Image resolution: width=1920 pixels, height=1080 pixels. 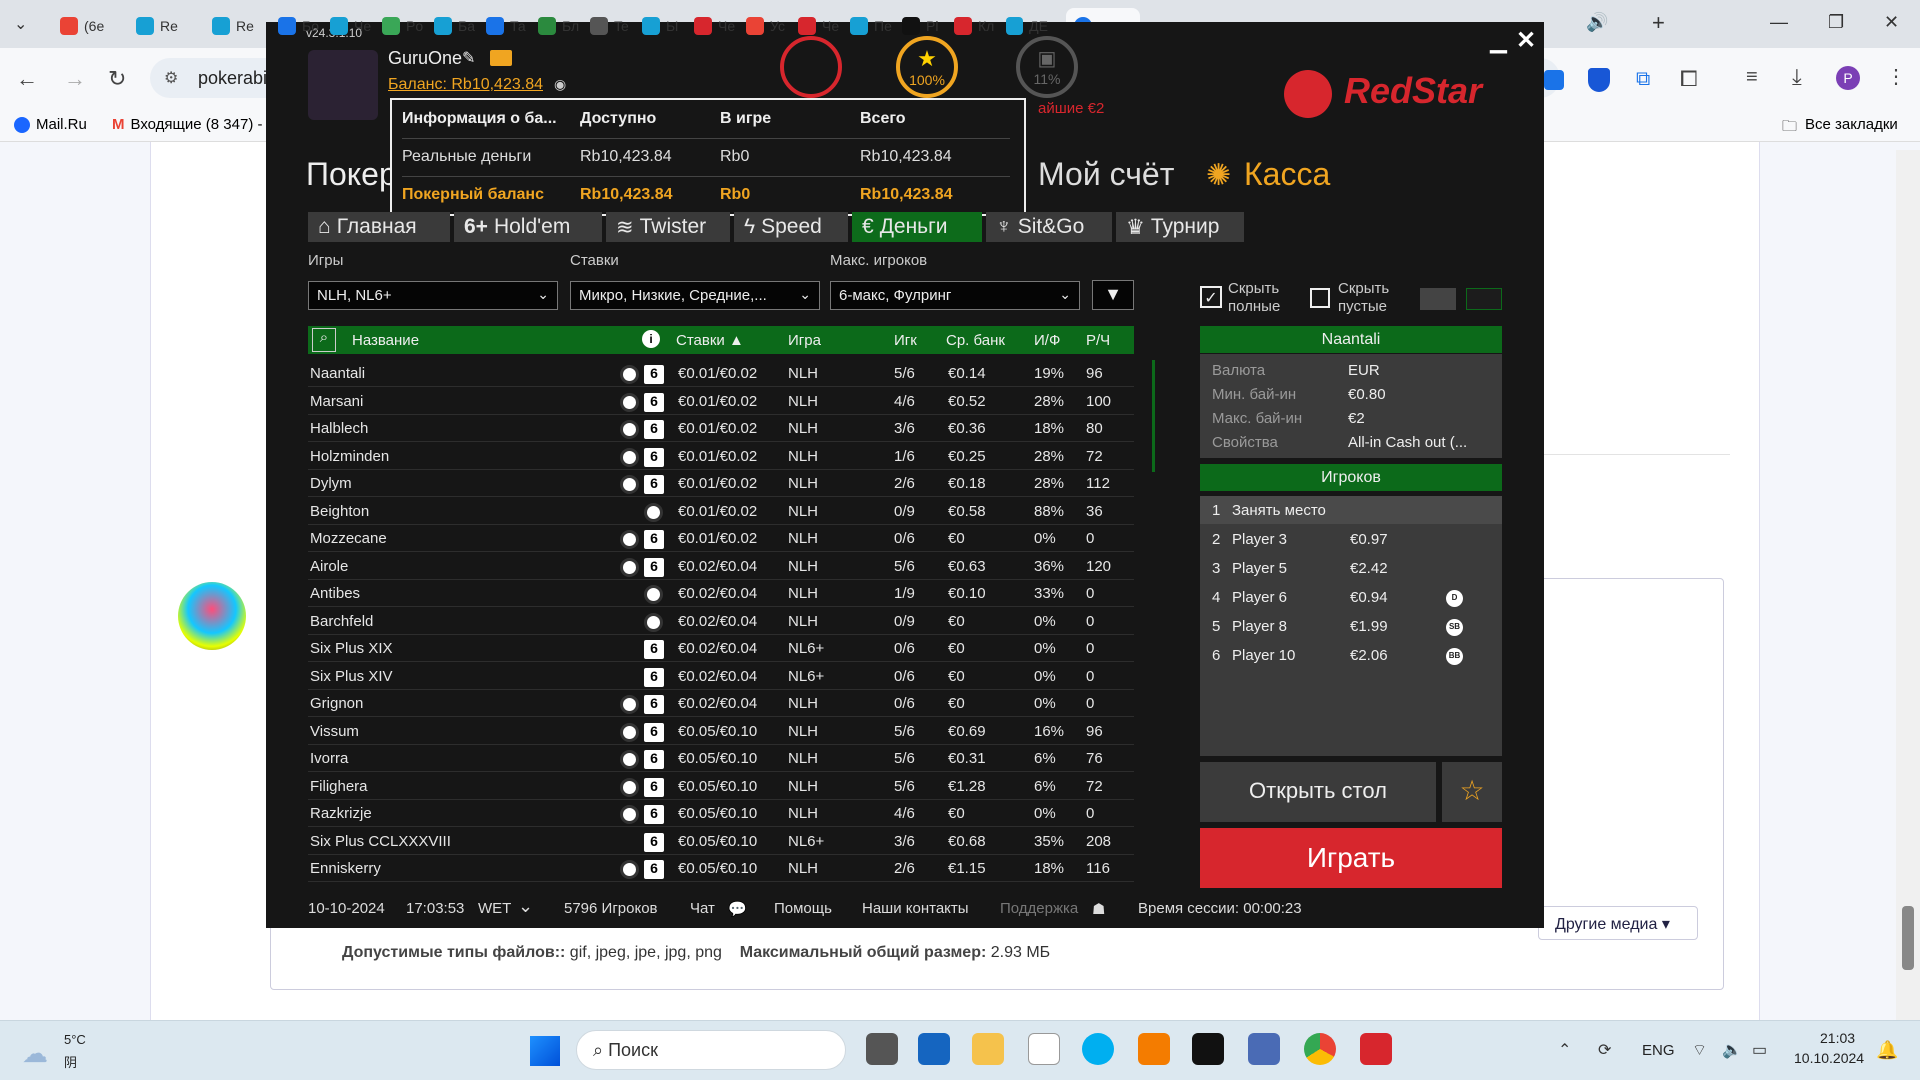 I want to click on column-vpip: И/Ф, so click(x=1047, y=340).